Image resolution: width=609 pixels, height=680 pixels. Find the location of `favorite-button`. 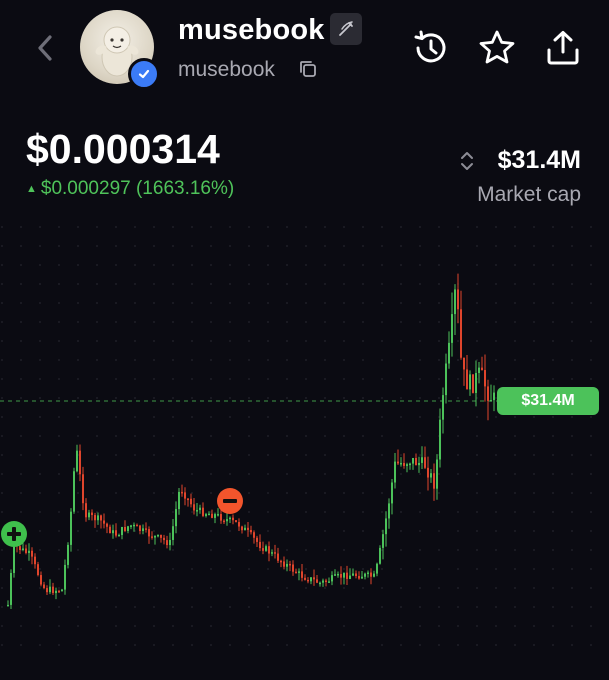

favorite-button is located at coordinates (497, 48).